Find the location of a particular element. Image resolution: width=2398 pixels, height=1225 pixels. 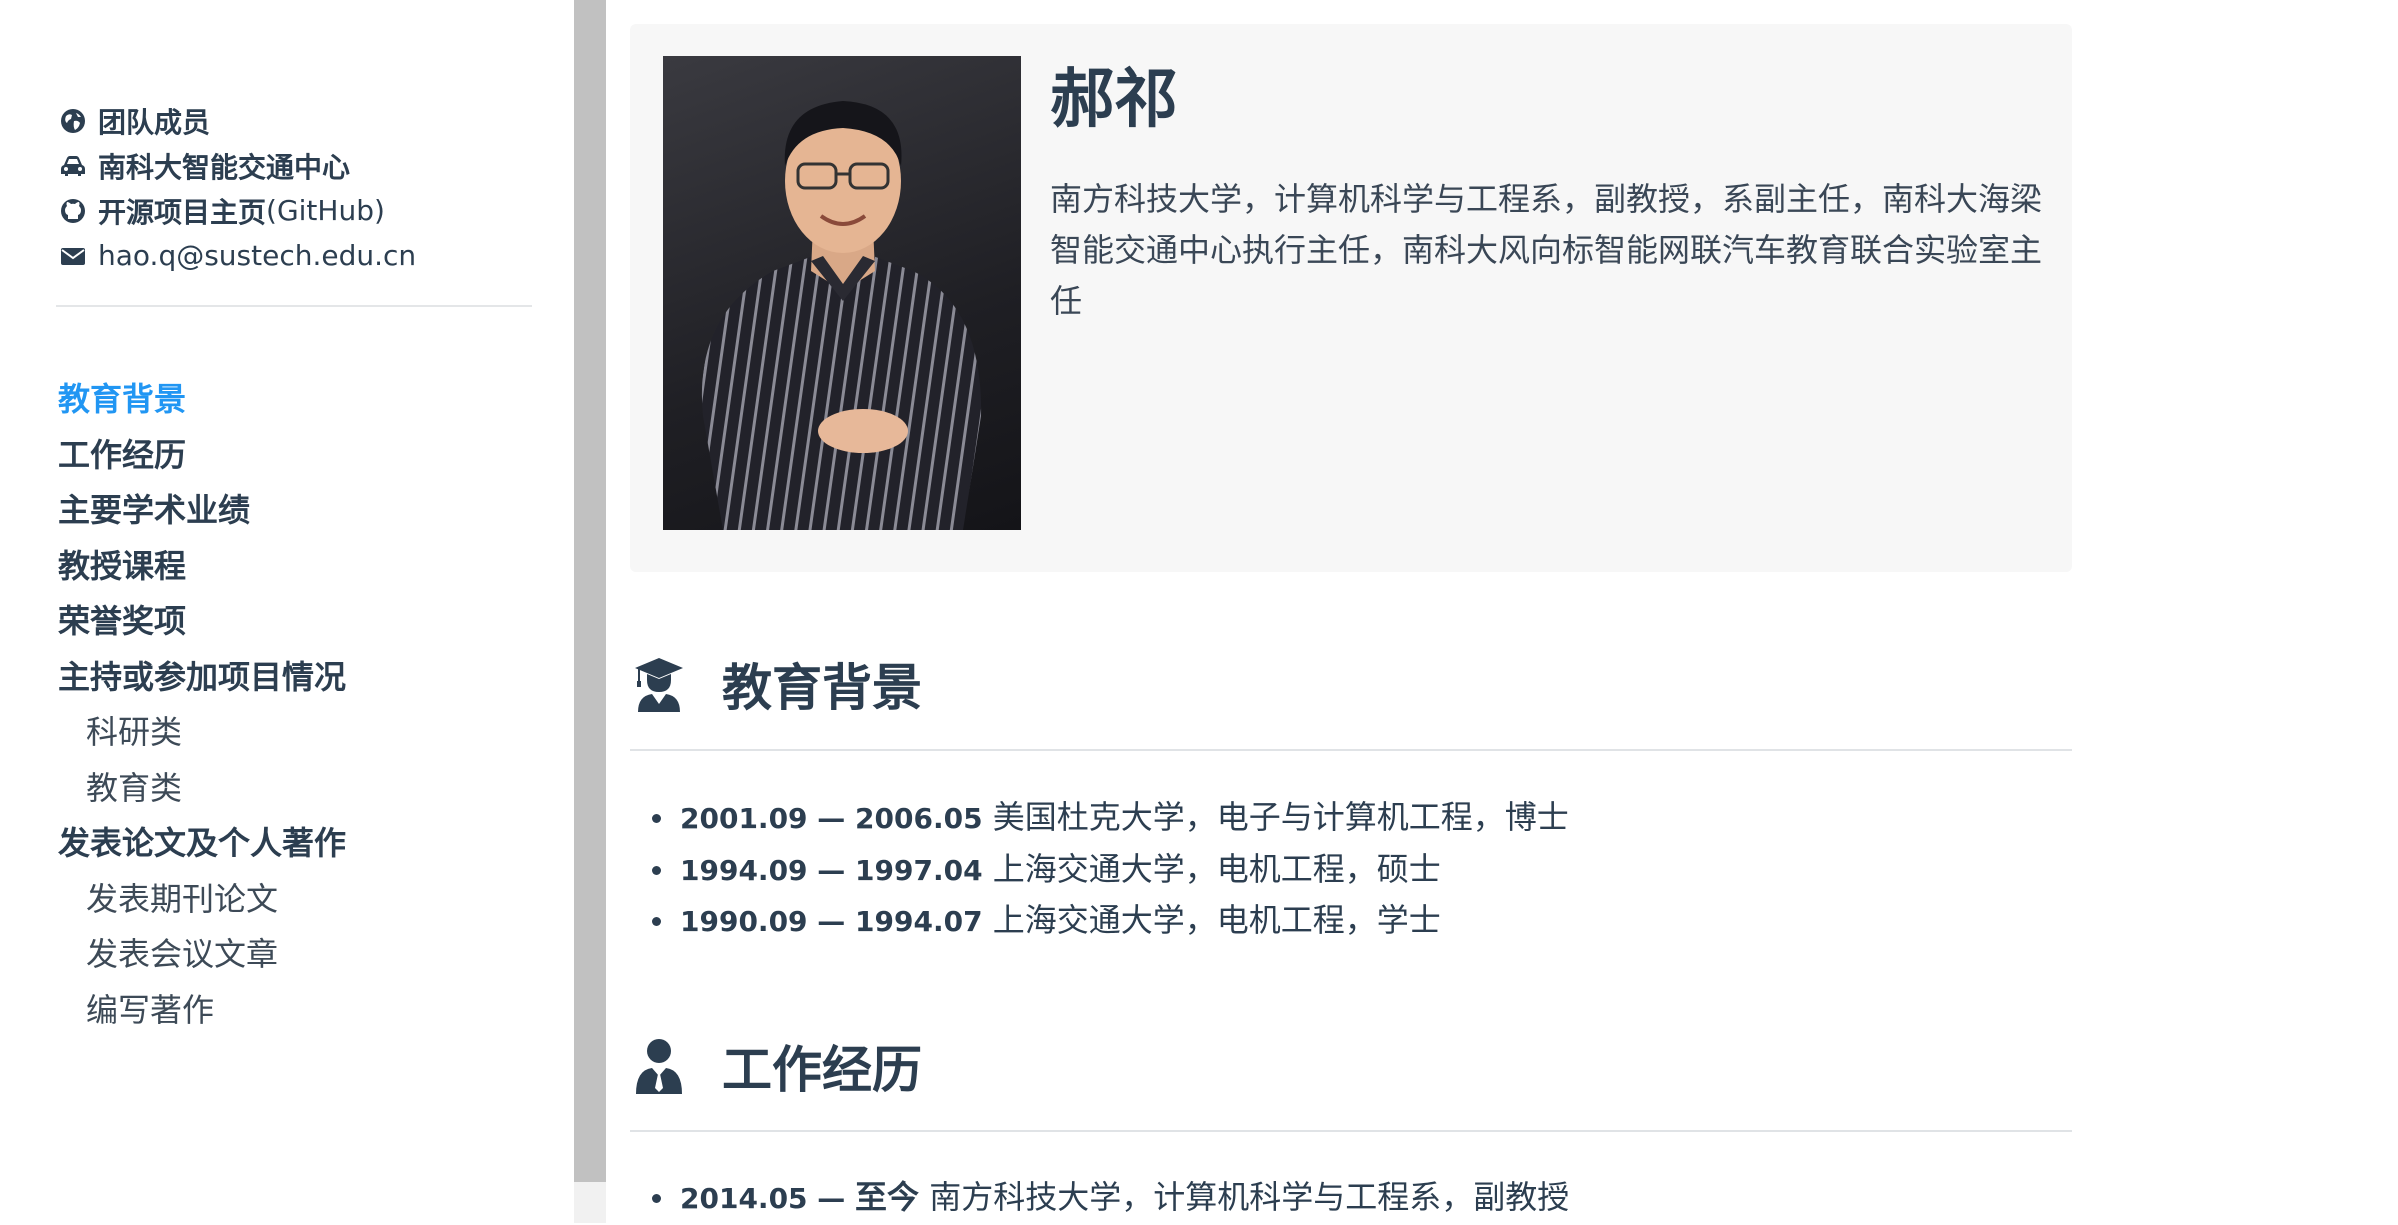

work-heading-text: 工作经历 is located at coordinates (822, 1070).